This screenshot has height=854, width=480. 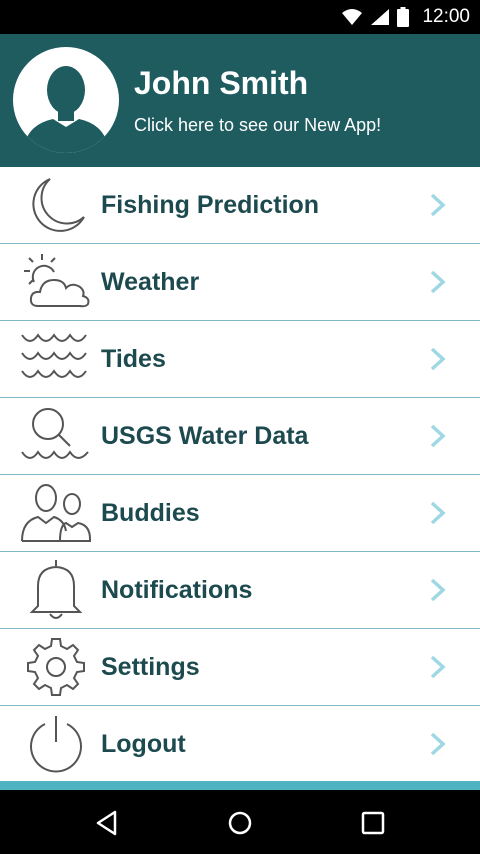 I want to click on recents-icon, so click(x=373, y=823).